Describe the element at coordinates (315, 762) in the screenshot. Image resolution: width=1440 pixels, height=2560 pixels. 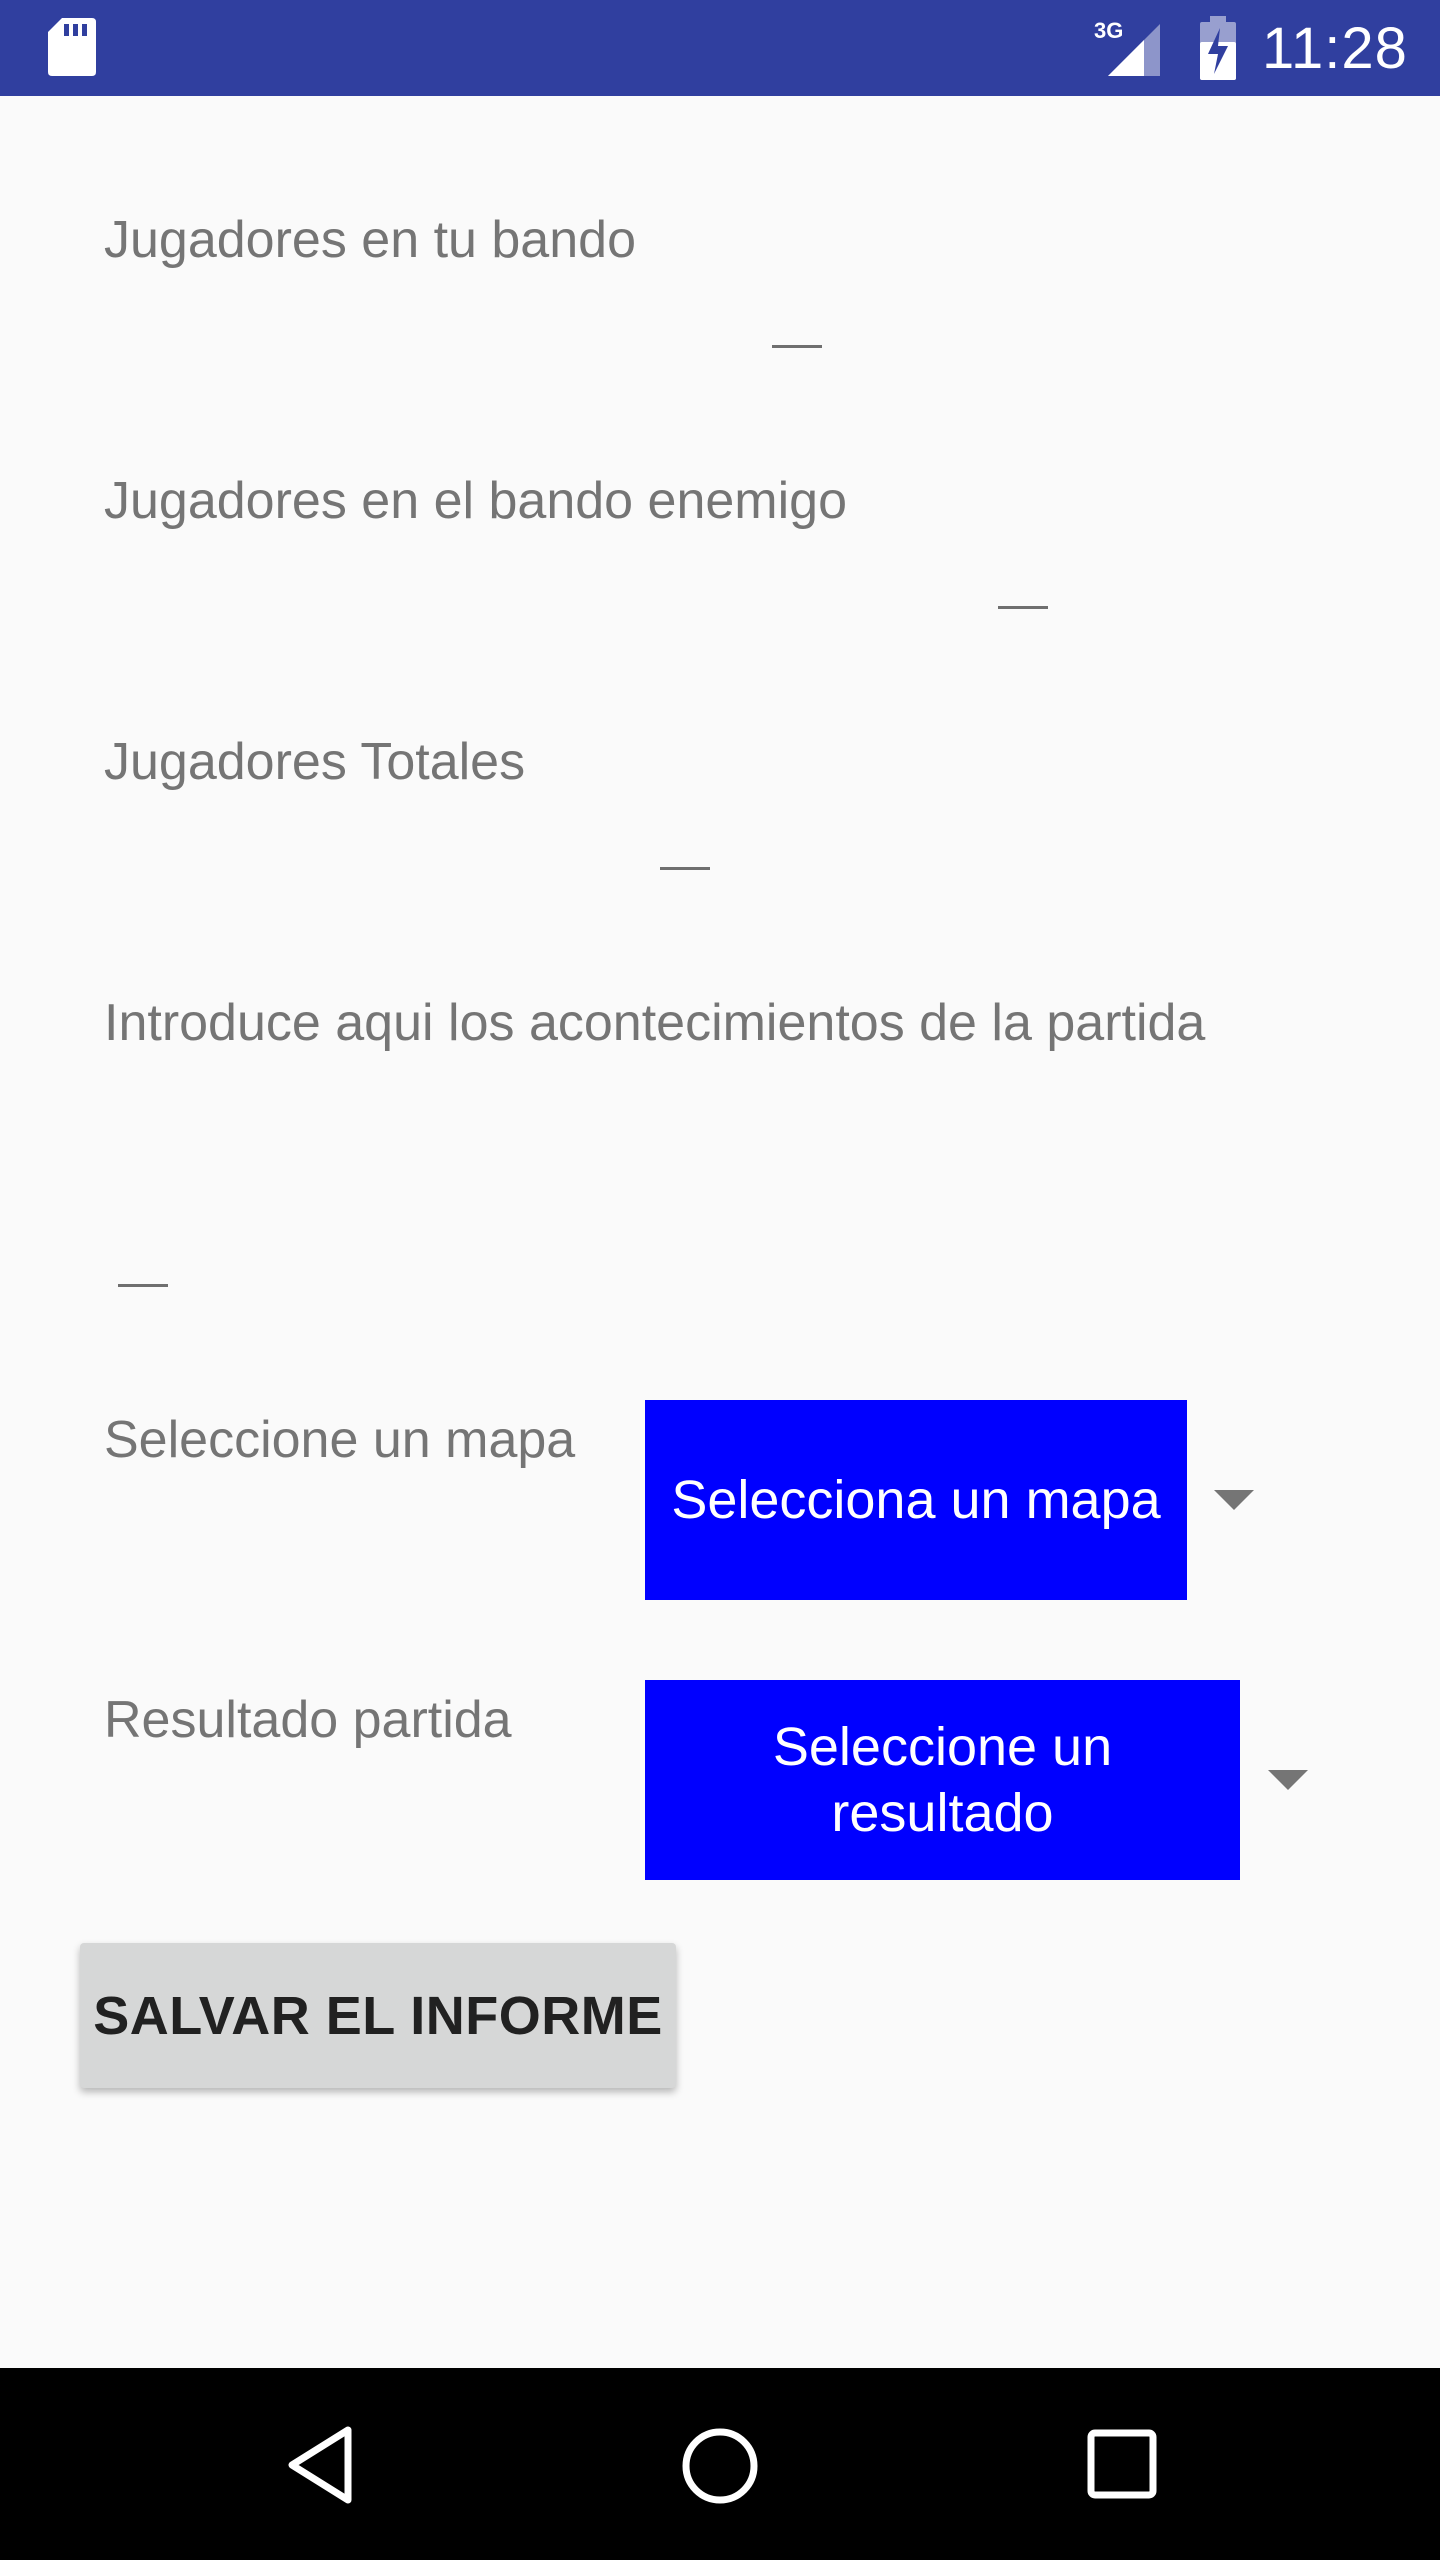
I see `players-total-label: Jugadores Totales` at that location.